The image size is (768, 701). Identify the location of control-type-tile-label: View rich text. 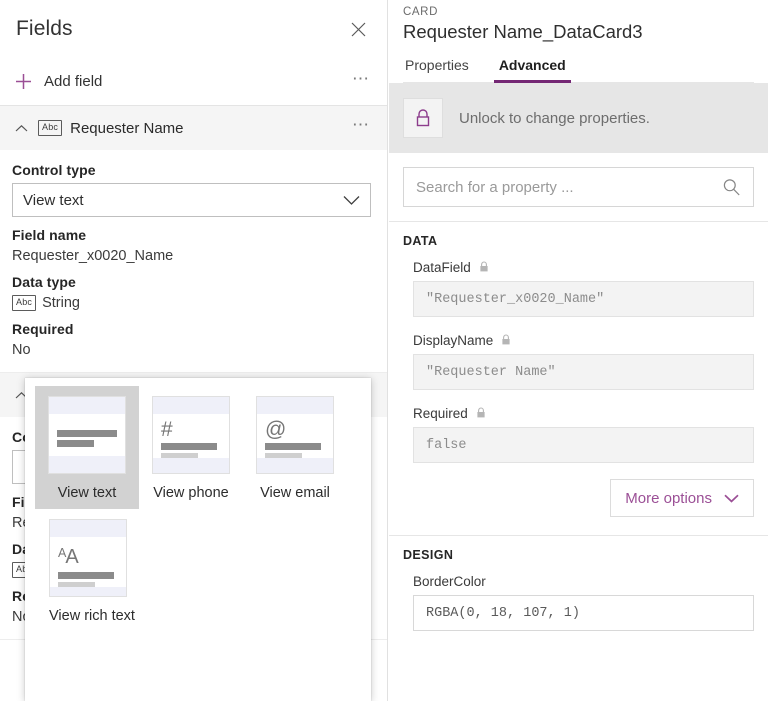
(92, 616).